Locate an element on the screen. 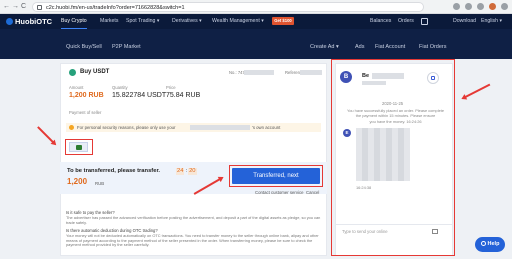 Image resolution: width=512 pixels, height=259 pixels. star-icon is located at coordinates (456, 6).